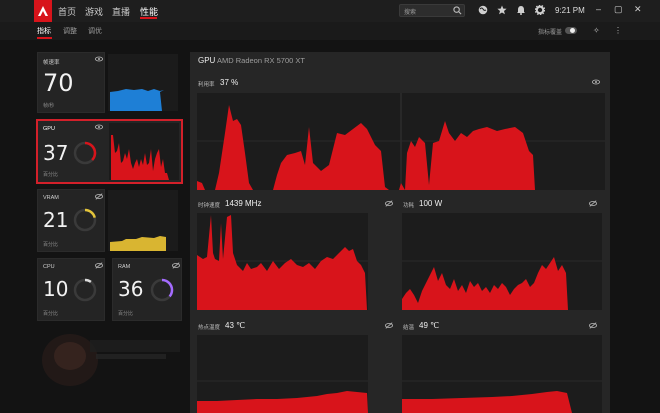  I want to click on nav-streaming: 直播, so click(121, 11).